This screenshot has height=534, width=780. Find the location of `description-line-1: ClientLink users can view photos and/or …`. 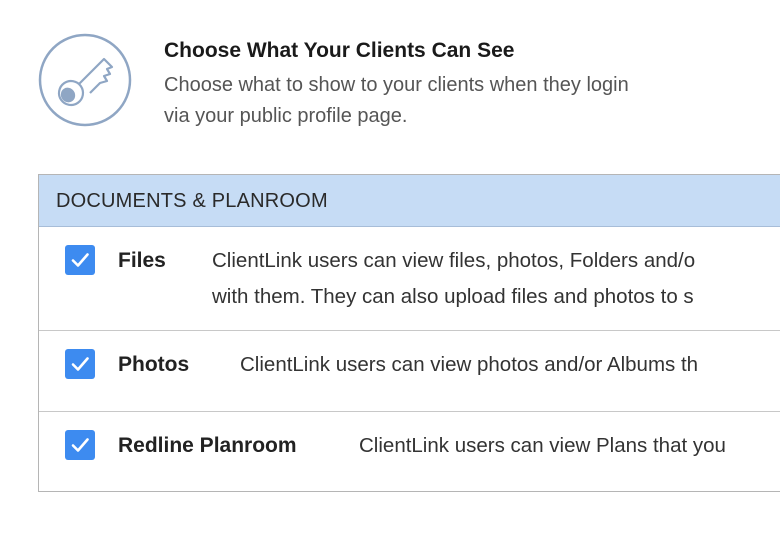

description-line-1: ClientLink users can view photos and/or … is located at coordinates (469, 364).